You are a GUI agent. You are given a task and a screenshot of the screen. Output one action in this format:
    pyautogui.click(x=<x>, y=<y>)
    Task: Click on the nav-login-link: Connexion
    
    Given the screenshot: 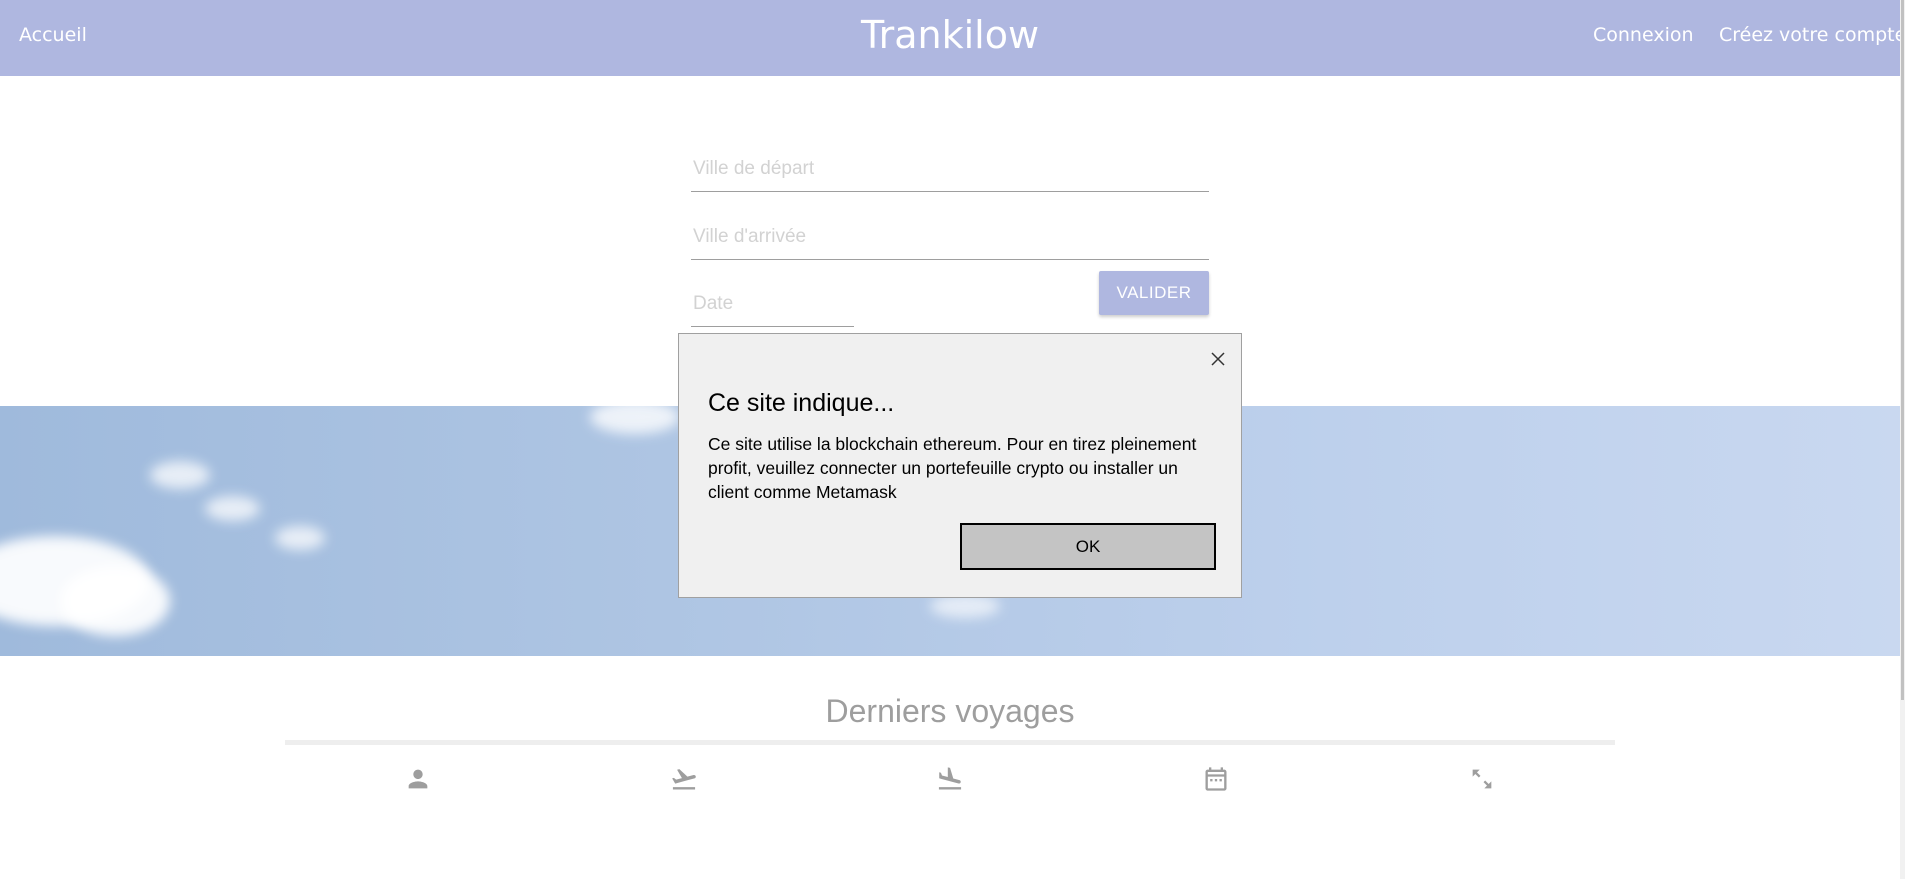 What is the action you would take?
    pyautogui.click(x=1643, y=35)
    